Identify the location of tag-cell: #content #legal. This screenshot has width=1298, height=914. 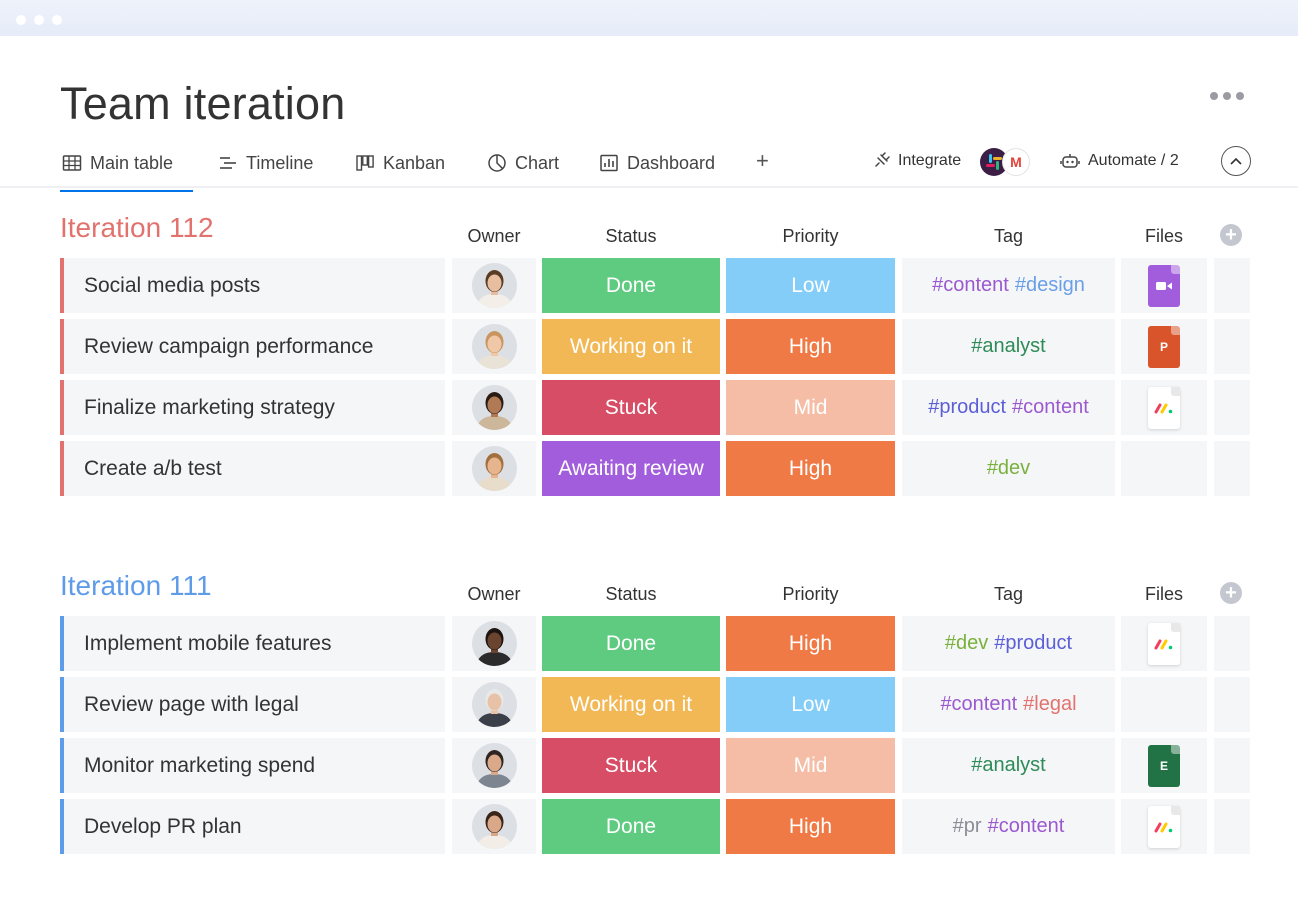
(1008, 704).